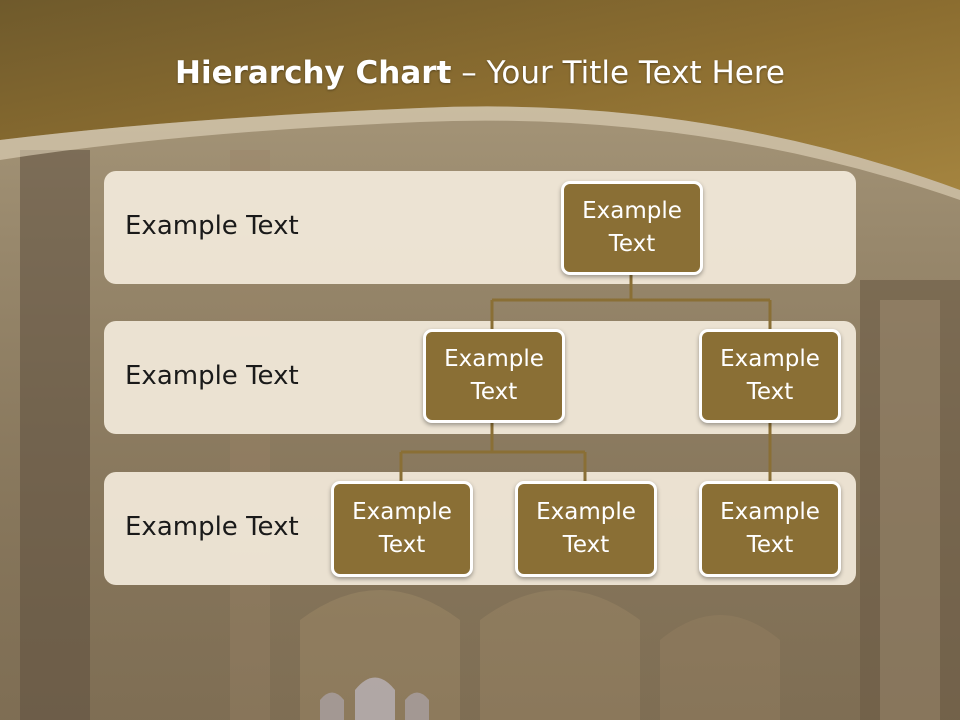 The height and width of the screenshot is (720, 960). What do you see at coordinates (402, 512) in the screenshot?
I see `node-level3-a-line1: Example` at bounding box center [402, 512].